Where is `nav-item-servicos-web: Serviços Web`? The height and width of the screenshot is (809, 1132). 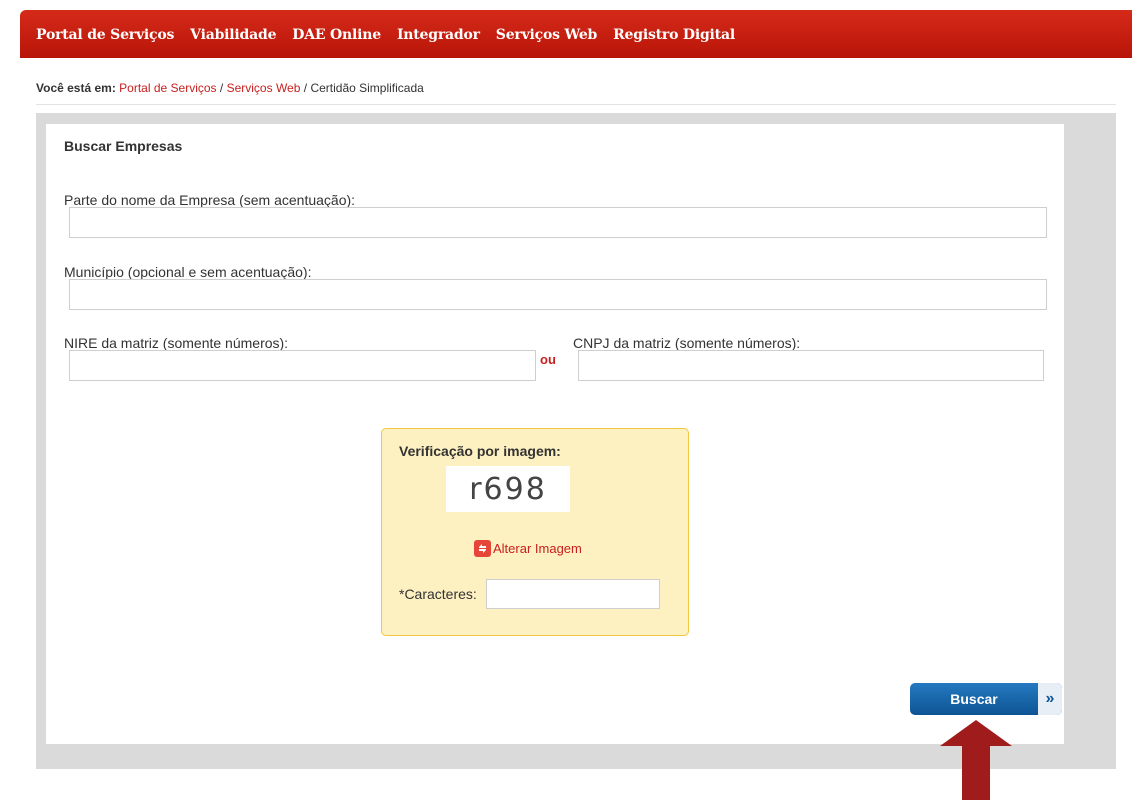 nav-item-servicos-web: Serviços Web is located at coordinates (547, 35).